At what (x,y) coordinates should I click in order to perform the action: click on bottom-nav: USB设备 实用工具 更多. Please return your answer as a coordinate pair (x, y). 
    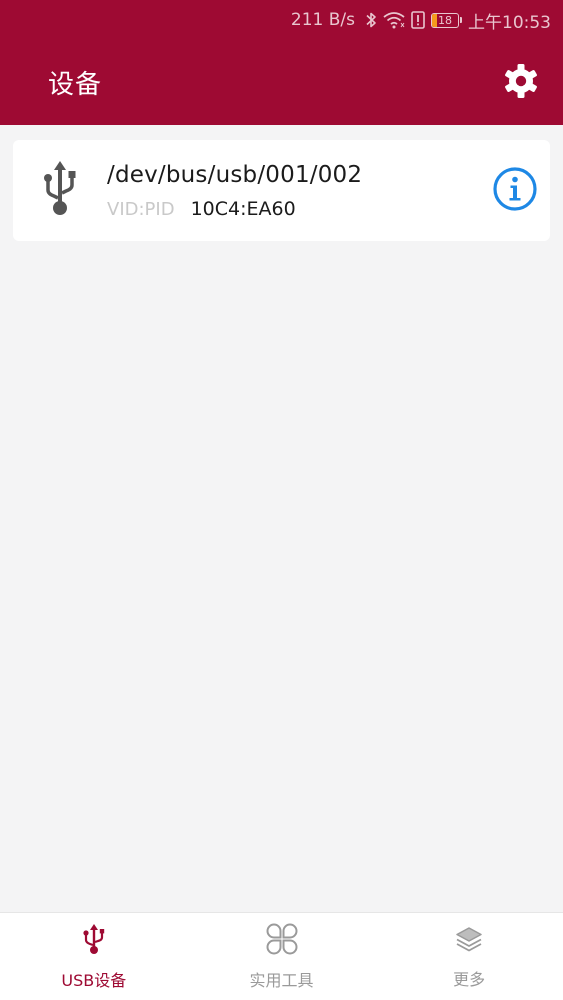
    Looking at the image, I should click on (281, 956).